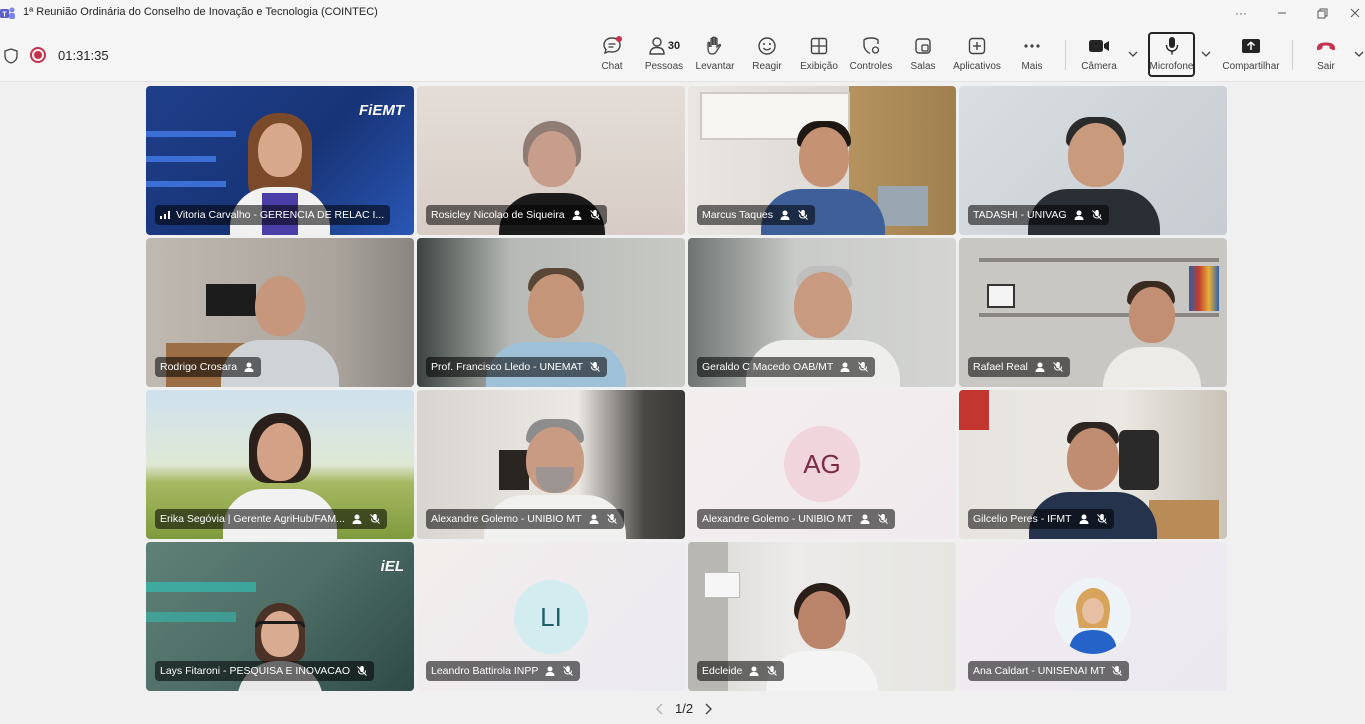  What do you see at coordinates (1206, 54) in the screenshot?
I see `microphone-options-chevron-icon` at bounding box center [1206, 54].